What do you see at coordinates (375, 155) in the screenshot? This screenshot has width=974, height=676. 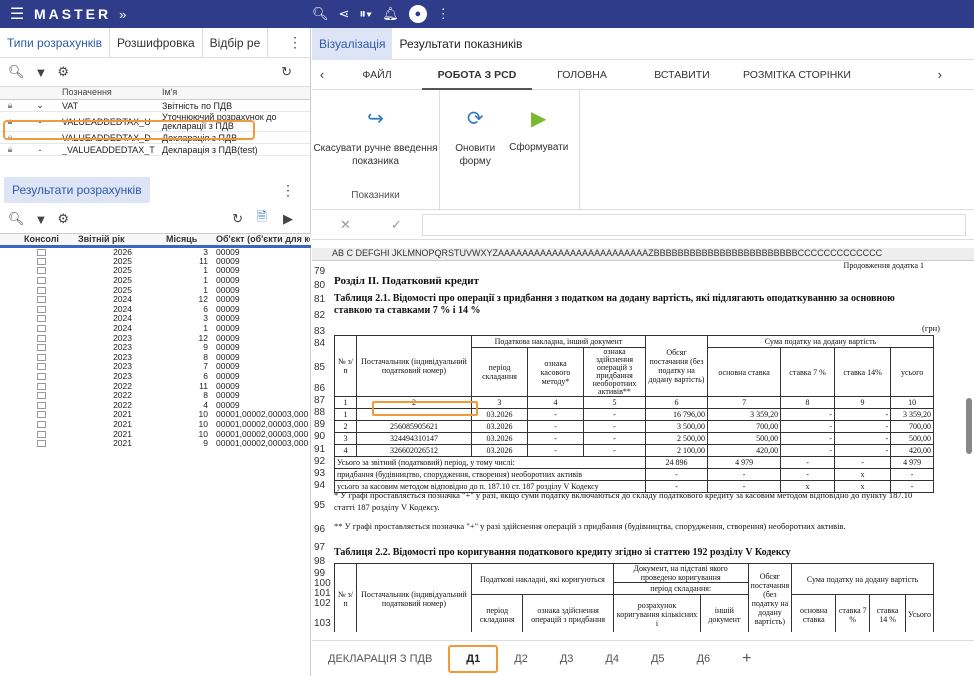 I see `cancel-manual-button: Скасувати ручне введення показника` at bounding box center [375, 155].